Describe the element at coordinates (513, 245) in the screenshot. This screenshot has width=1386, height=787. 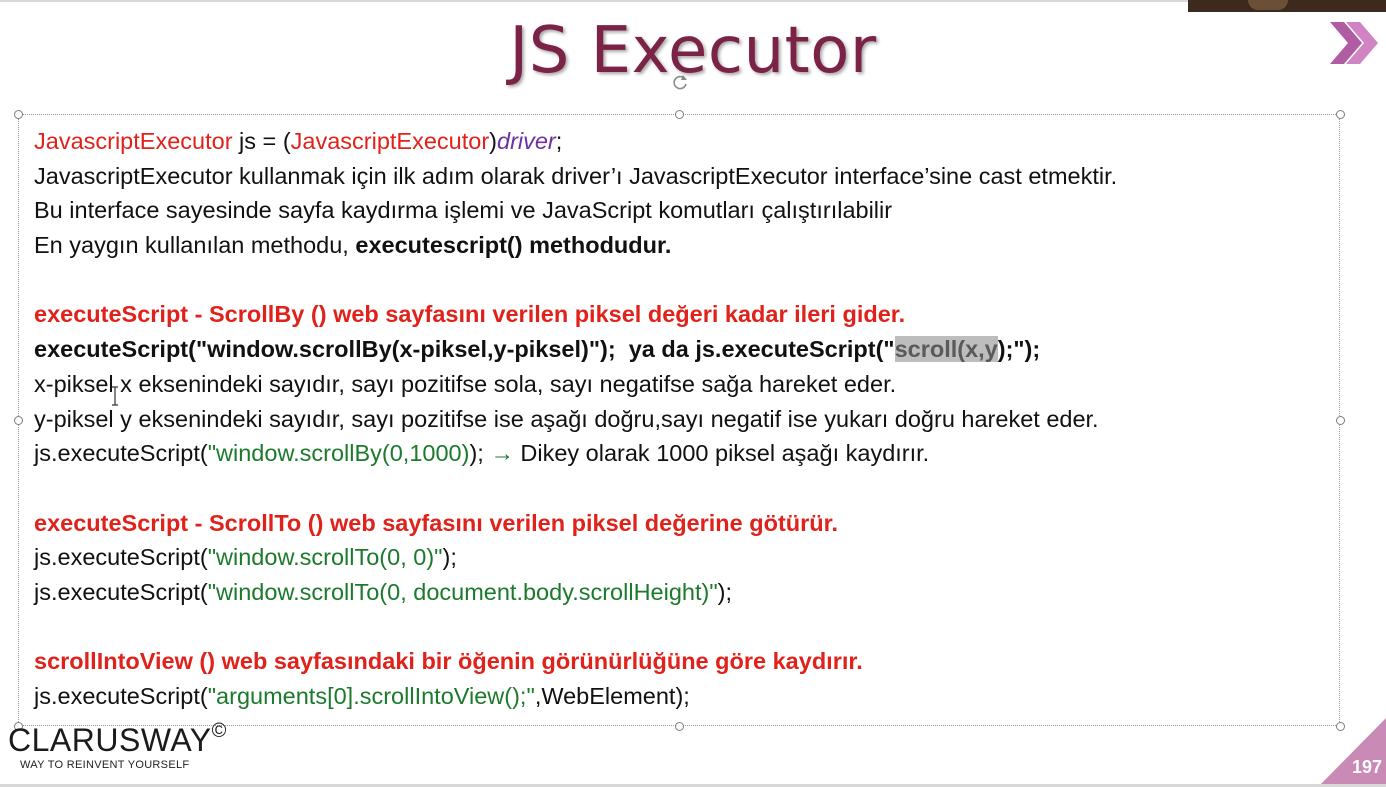
I see `bold-text: executescript() methodudur.` at that location.